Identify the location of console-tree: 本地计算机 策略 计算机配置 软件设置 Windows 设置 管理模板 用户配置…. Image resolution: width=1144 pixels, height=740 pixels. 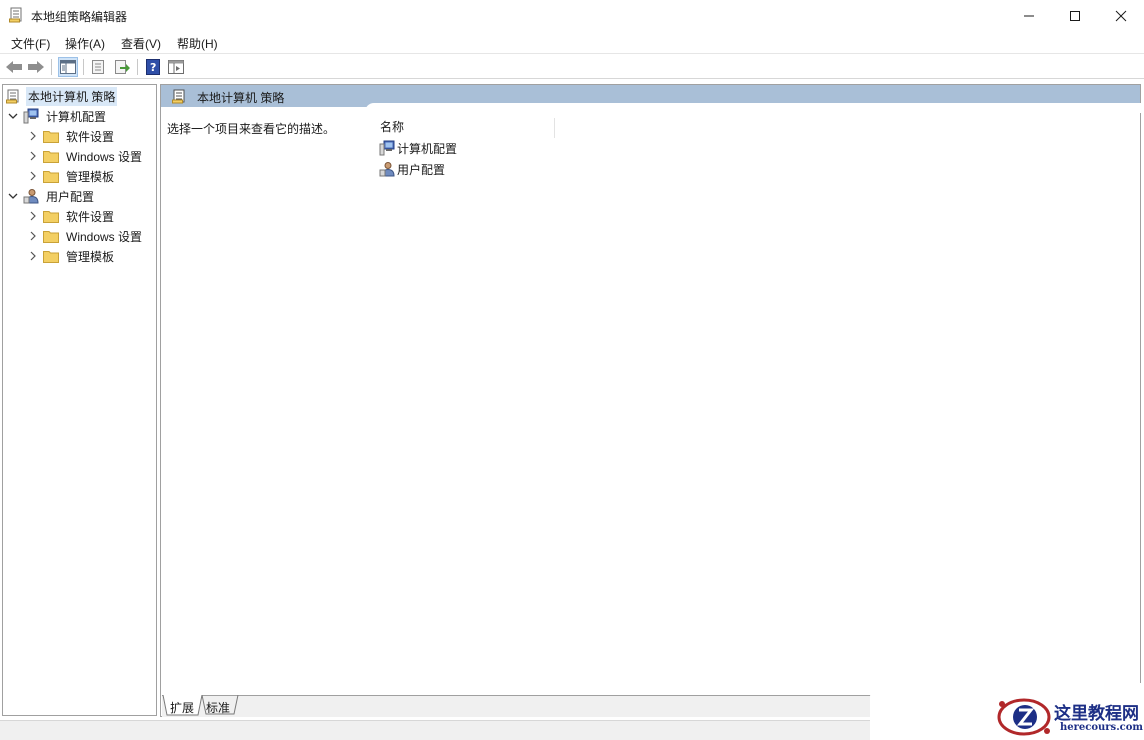
(79, 400).